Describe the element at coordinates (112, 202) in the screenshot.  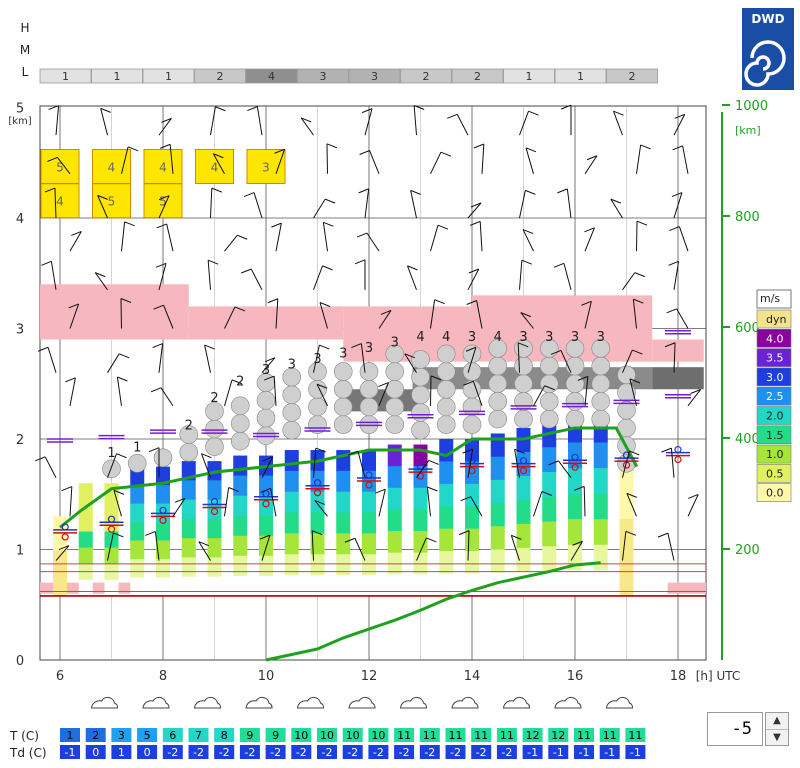
I see `alto-cloud-label: 5` at that location.